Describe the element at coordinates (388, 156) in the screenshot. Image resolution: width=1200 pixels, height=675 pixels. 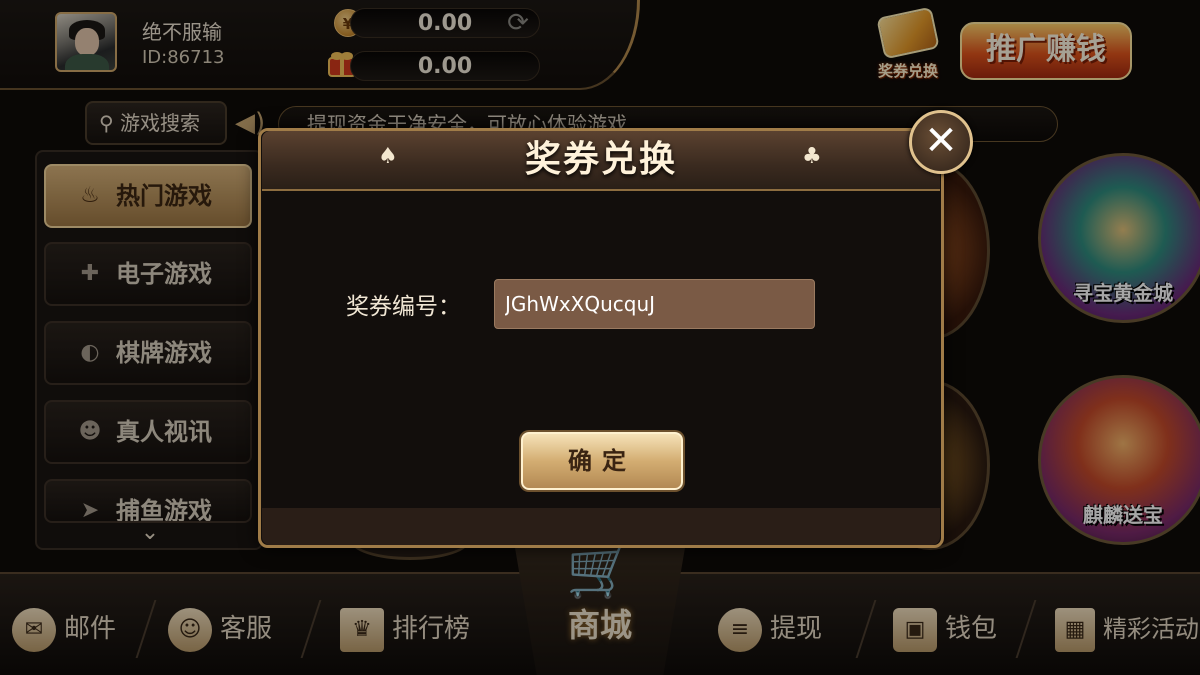
I see `spade-icon: ♠` at that location.